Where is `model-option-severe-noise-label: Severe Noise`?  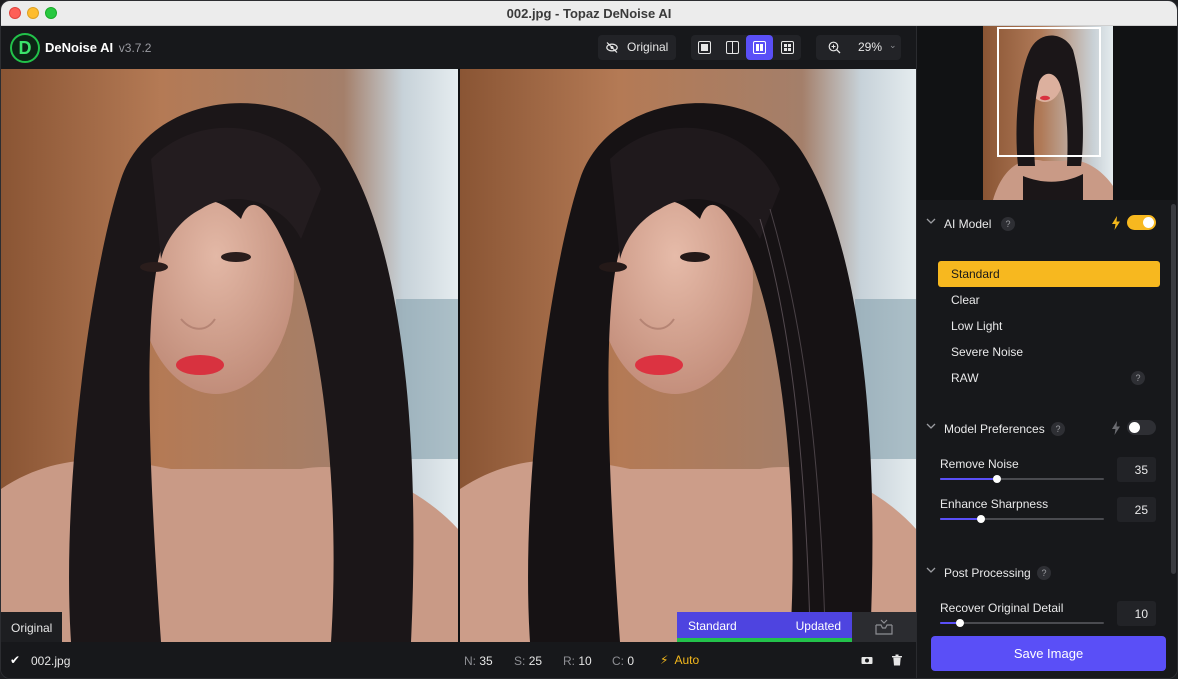
model-option-severe-noise-label: Severe Noise is located at coordinates (987, 352).